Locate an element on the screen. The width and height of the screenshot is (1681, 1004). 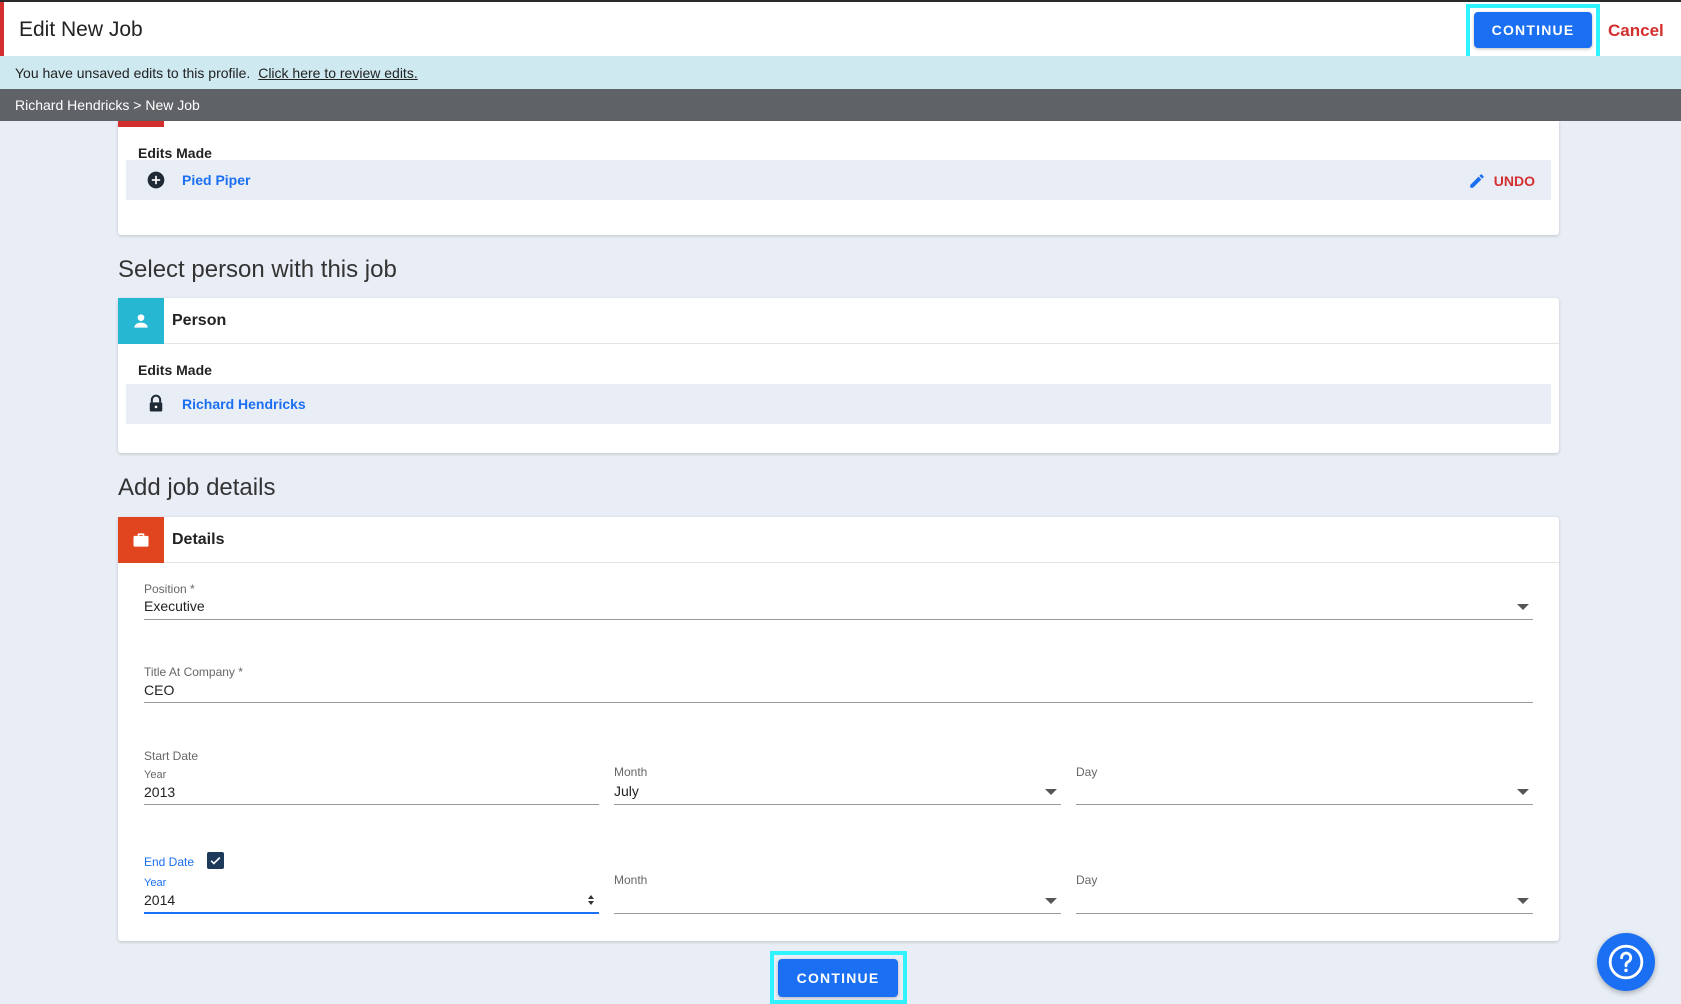
start-month-select: Month July is located at coordinates (837, 785).